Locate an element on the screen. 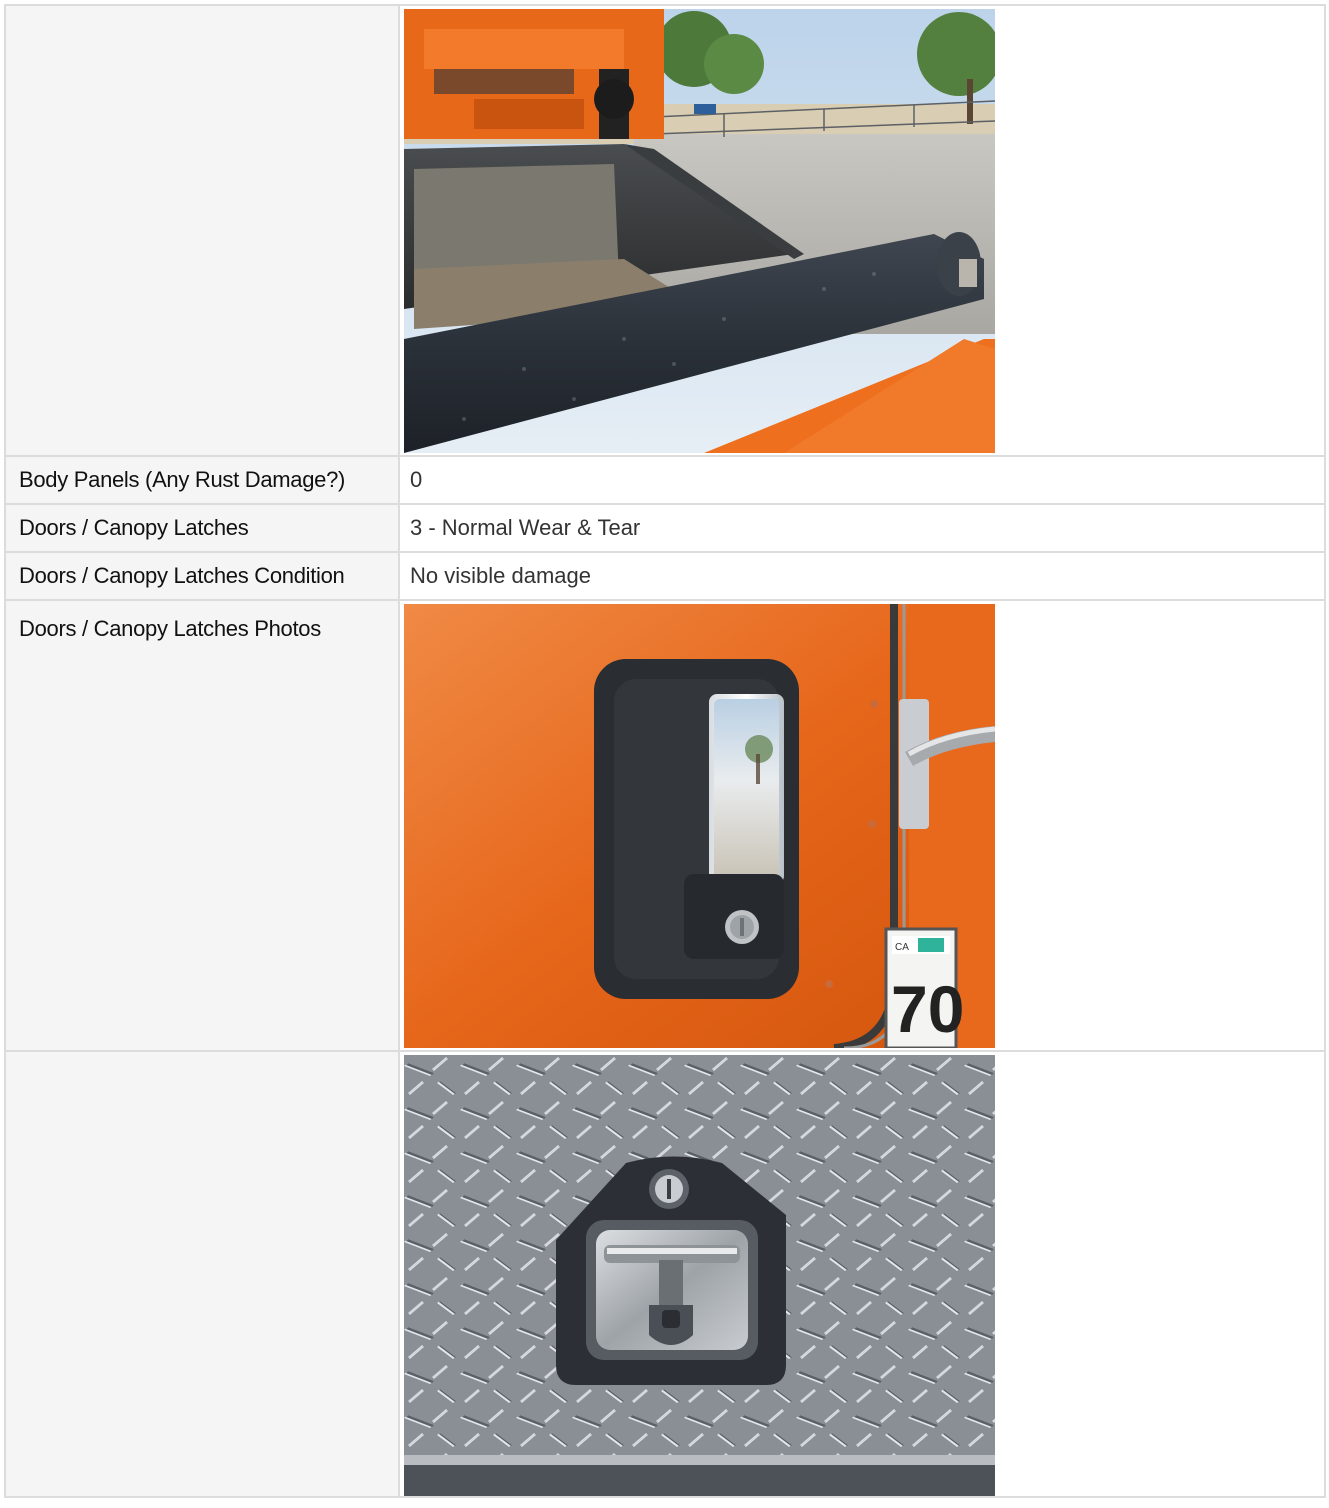 The height and width of the screenshot is (1508, 1329). doors-latches-condition-value: No visible damage is located at coordinates (500, 575).